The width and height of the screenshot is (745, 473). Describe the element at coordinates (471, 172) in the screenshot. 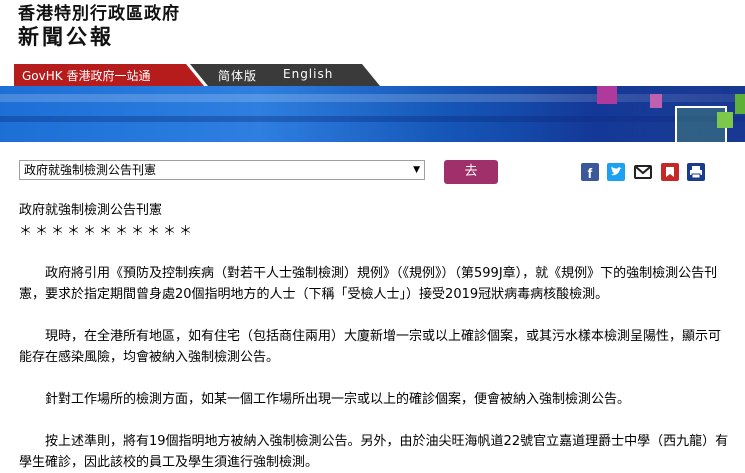

I see `go-button: 去` at that location.